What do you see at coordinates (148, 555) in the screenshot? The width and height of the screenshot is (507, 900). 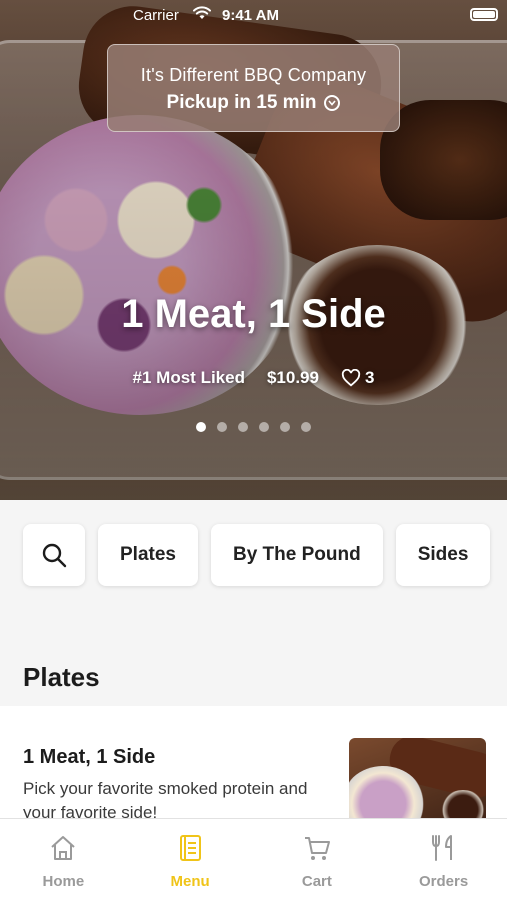 I see `category-chip-plates: Plates` at bounding box center [148, 555].